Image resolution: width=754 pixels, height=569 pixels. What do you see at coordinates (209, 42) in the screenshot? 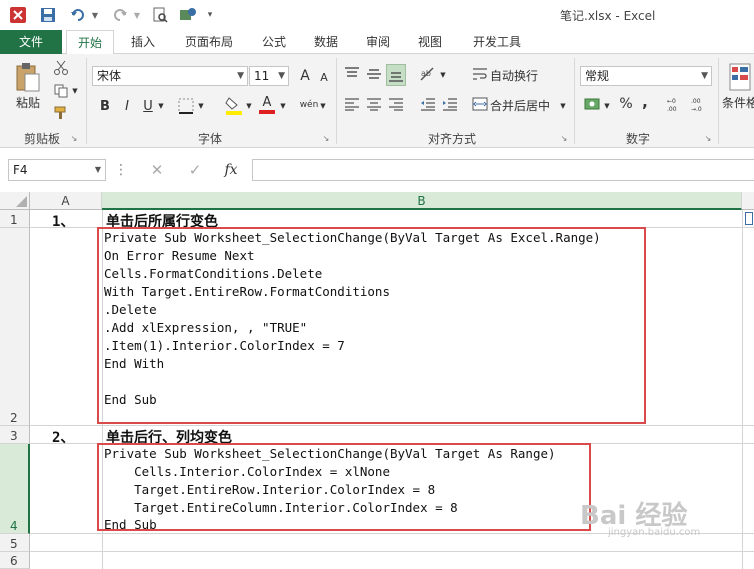
I see `tab-page-layout: 页面布局` at bounding box center [209, 42].